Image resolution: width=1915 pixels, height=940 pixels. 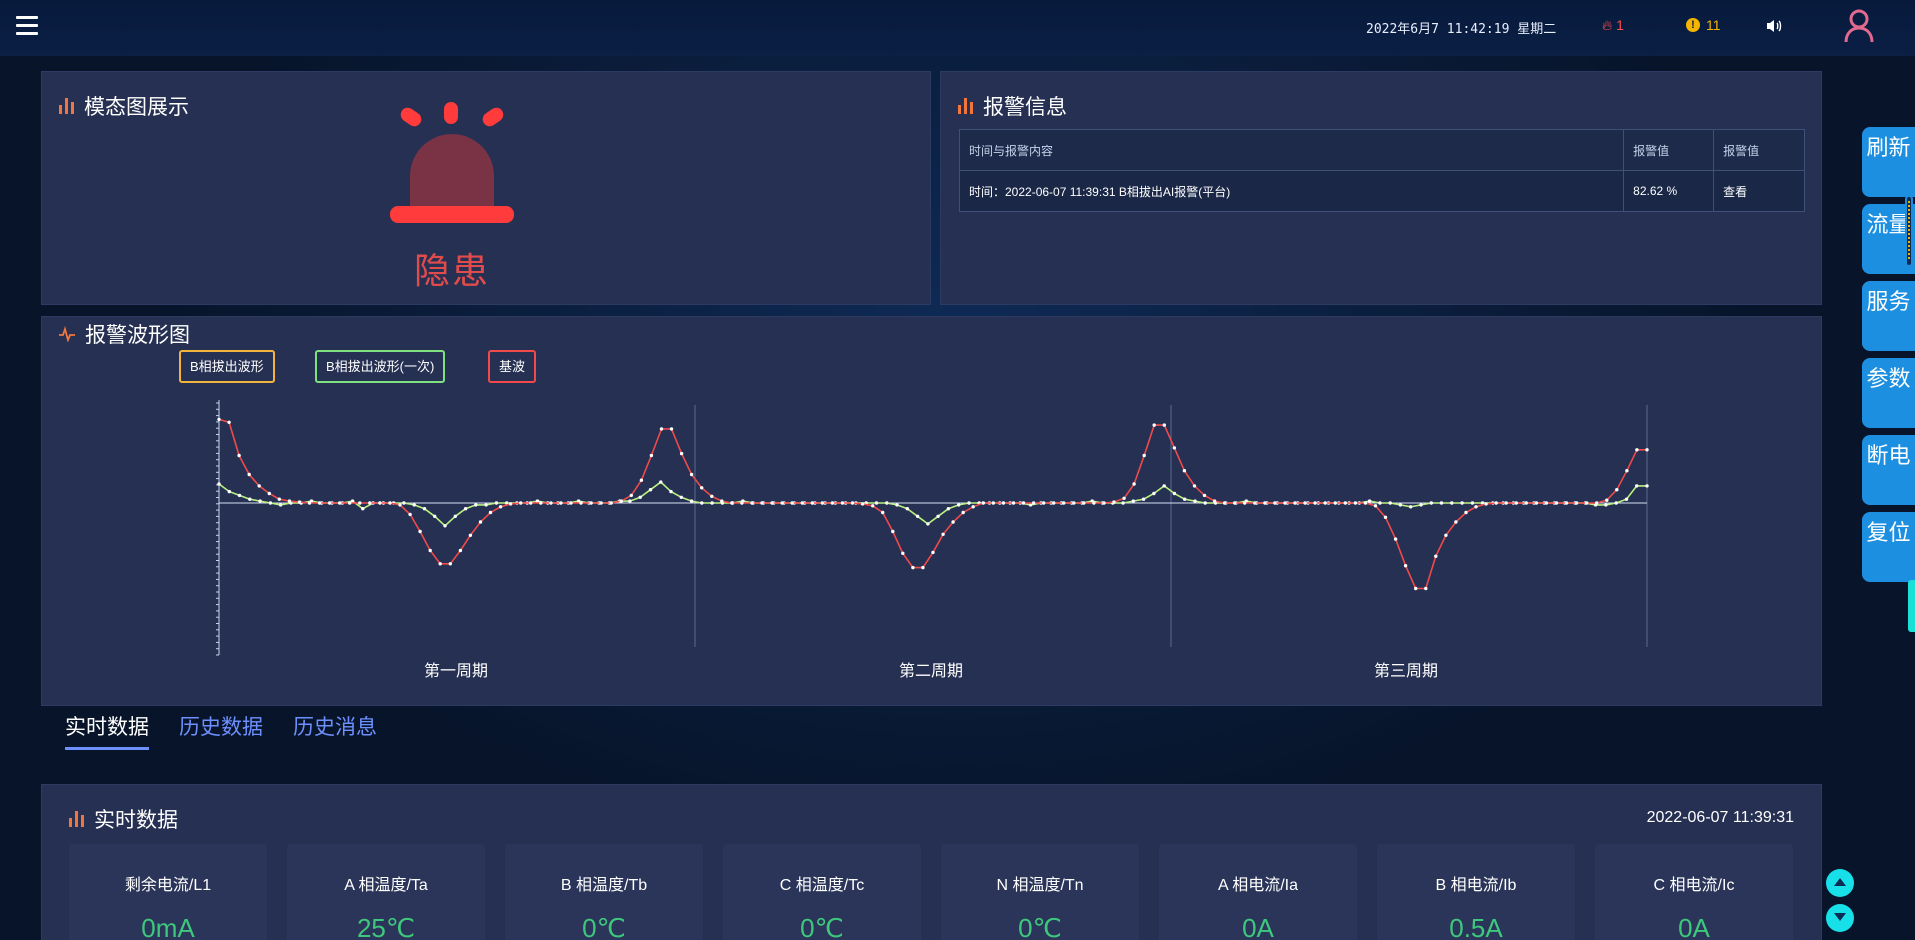 I want to click on service-button: 服务, so click(x=1888, y=316).